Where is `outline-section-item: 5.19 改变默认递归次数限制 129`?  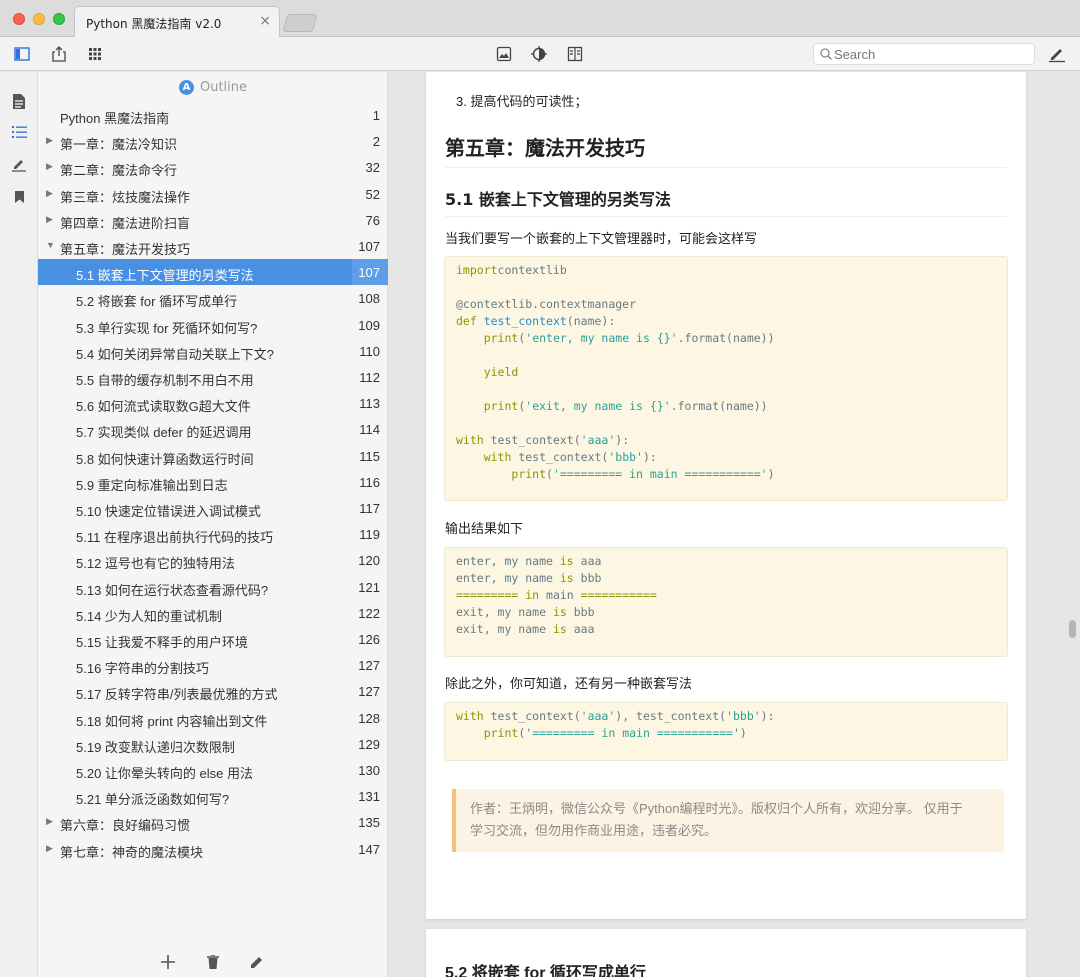 outline-section-item: 5.19 改变默认递归次数限制 129 is located at coordinates (213, 744).